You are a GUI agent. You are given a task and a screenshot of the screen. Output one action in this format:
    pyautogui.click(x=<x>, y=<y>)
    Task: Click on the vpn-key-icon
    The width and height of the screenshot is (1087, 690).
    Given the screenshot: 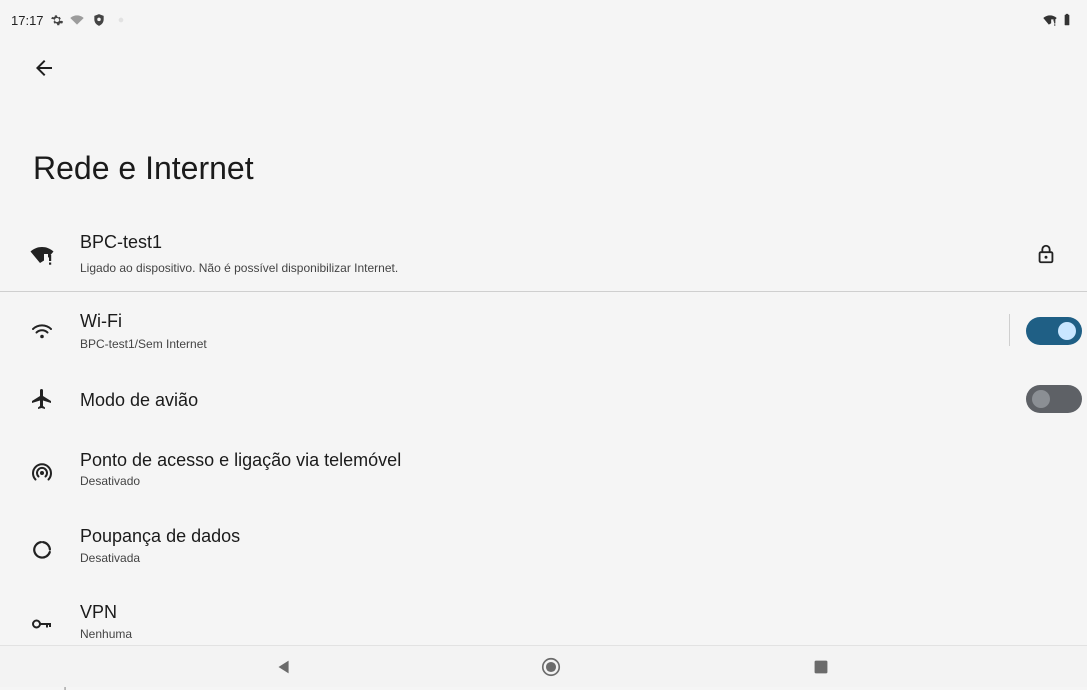 What is the action you would take?
    pyautogui.click(x=42, y=624)
    